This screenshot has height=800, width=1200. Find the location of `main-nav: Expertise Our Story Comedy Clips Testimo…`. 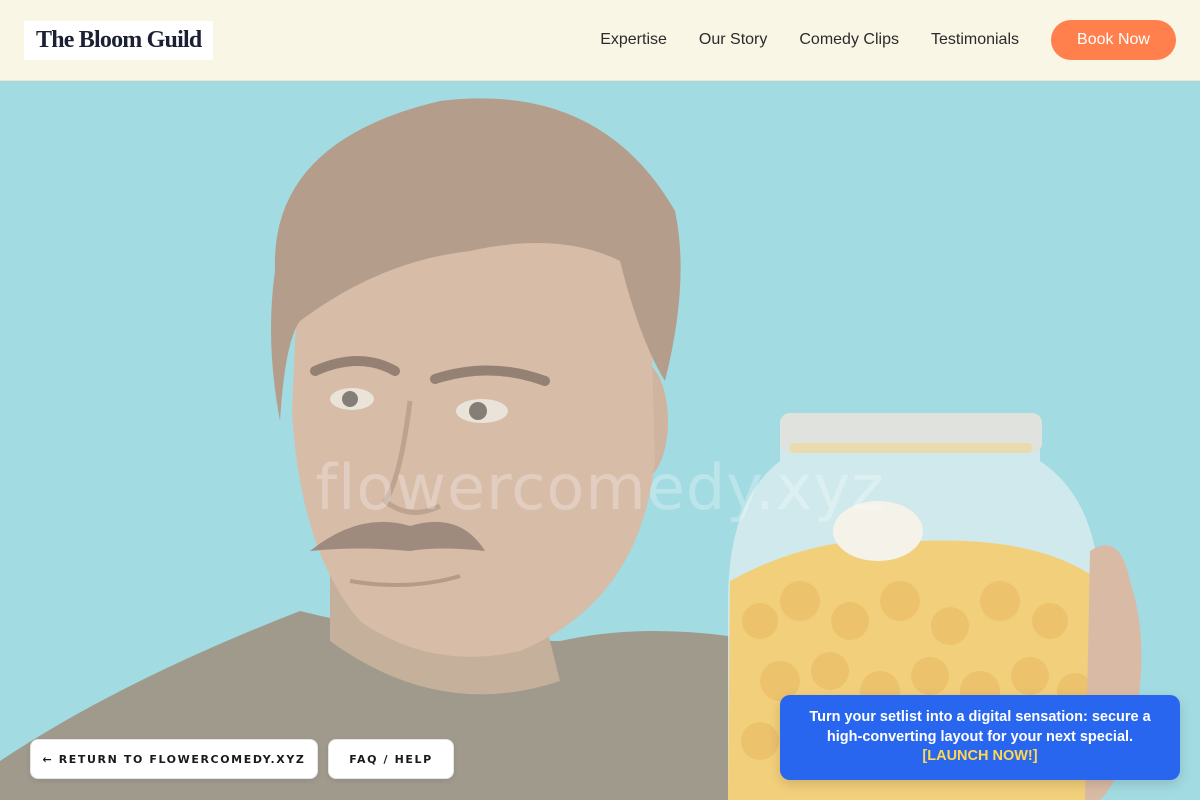

main-nav: Expertise Our Story Comedy Clips Testimo… is located at coordinates (888, 40).